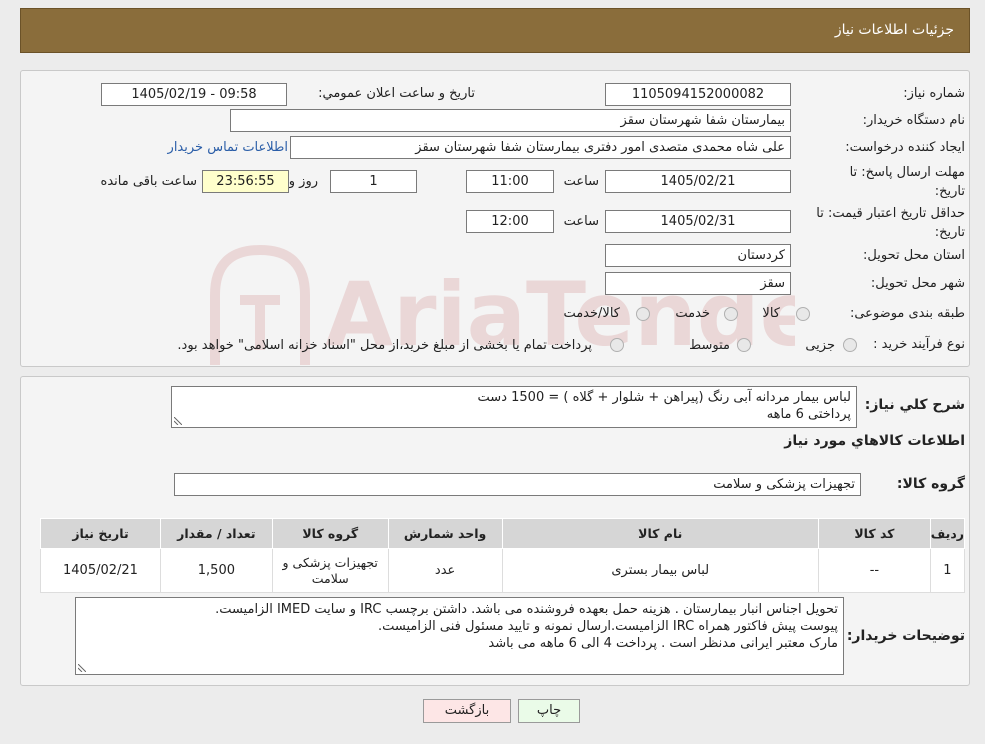 This screenshot has width=985, height=744. I want to click on validity-time-field: 12:00, so click(510, 221).